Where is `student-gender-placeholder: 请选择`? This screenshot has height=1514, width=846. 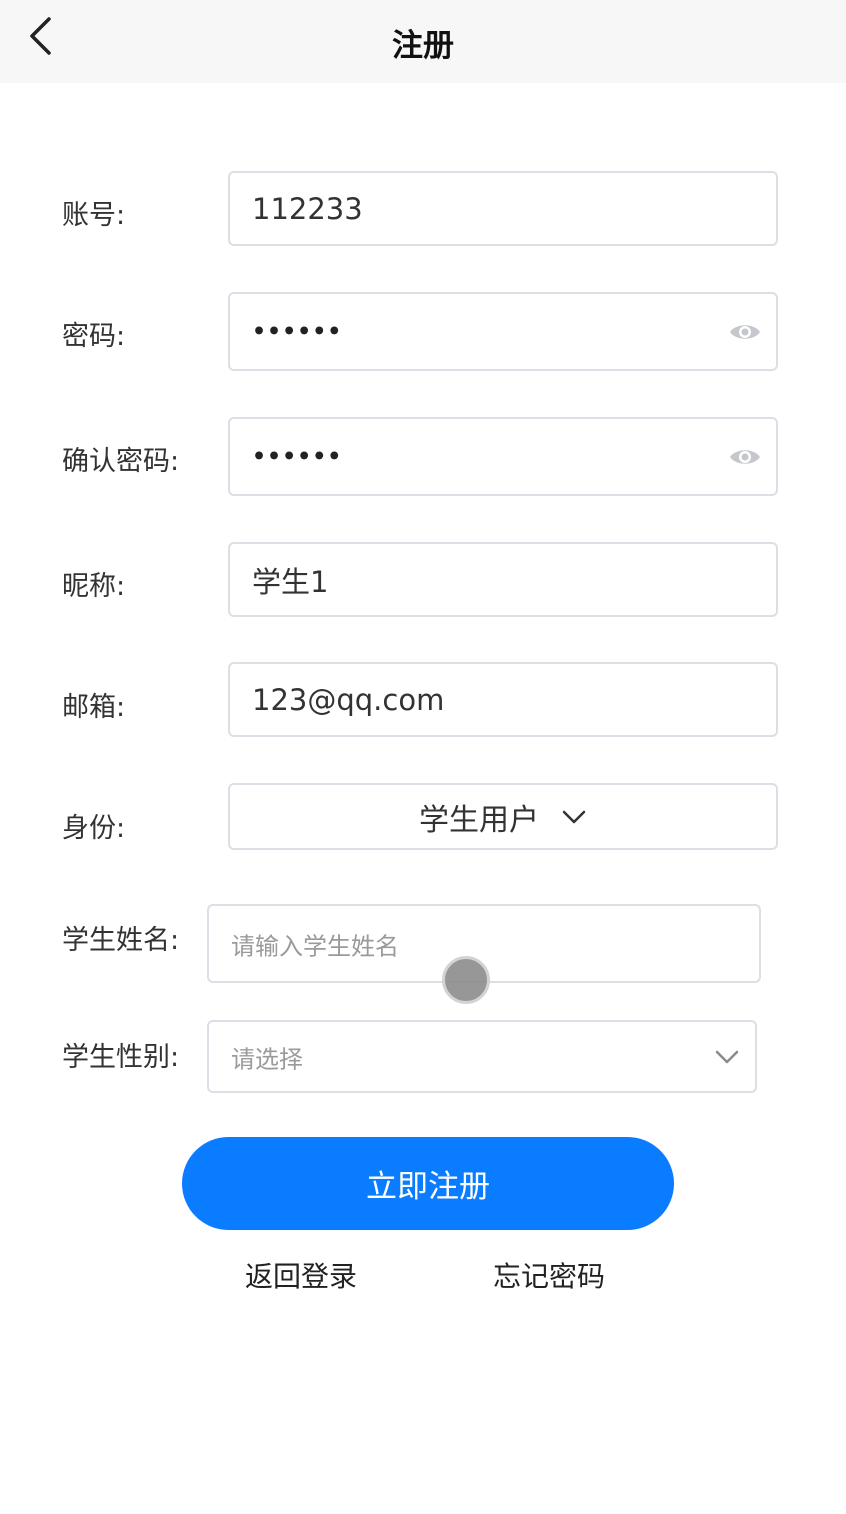 student-gender-placeholder: 请选择 is located at coordinates (267, 1059).